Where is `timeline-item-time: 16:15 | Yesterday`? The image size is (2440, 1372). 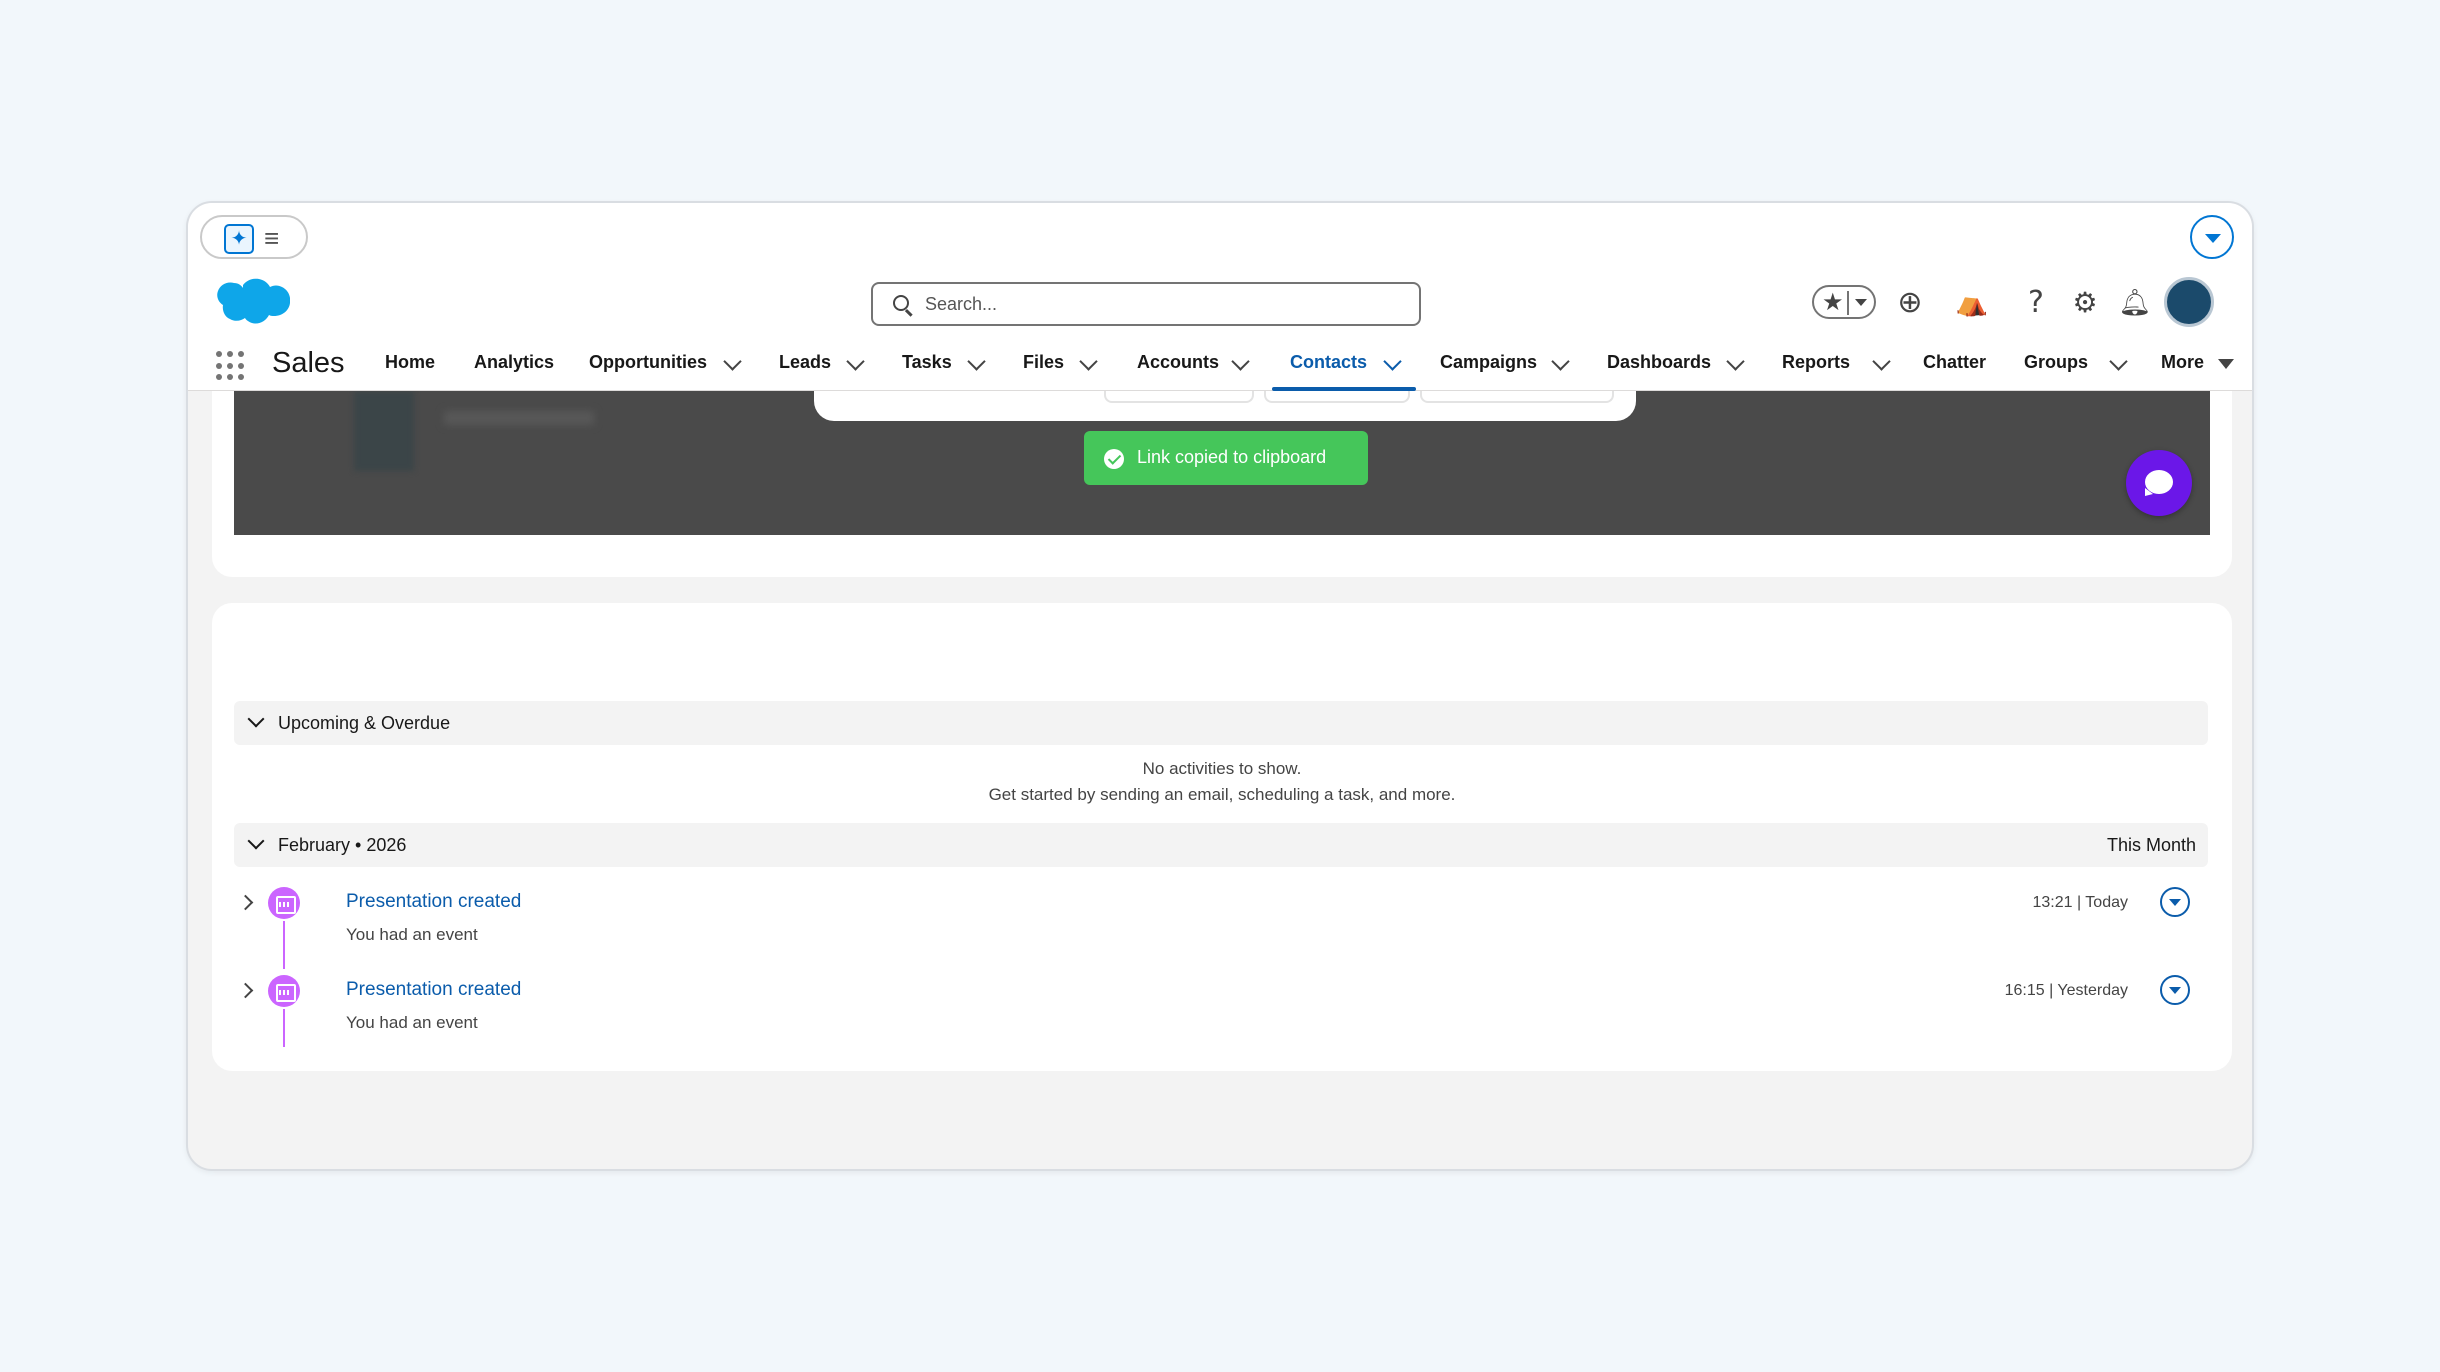
timeline-item-time: 16:15 | Yesterday is located at coordinates (2066, 990).